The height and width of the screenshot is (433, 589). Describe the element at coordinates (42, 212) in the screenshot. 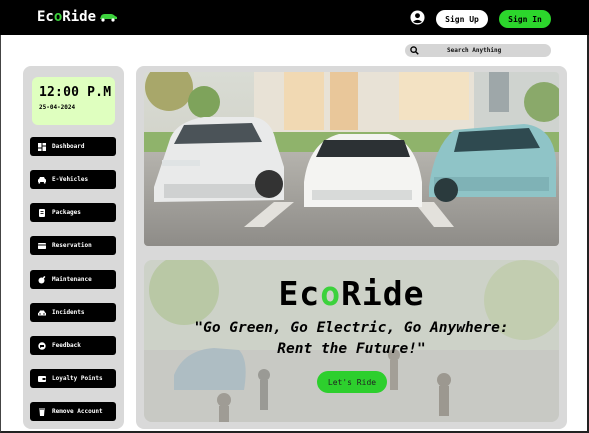

I see `package-icon` at that location.